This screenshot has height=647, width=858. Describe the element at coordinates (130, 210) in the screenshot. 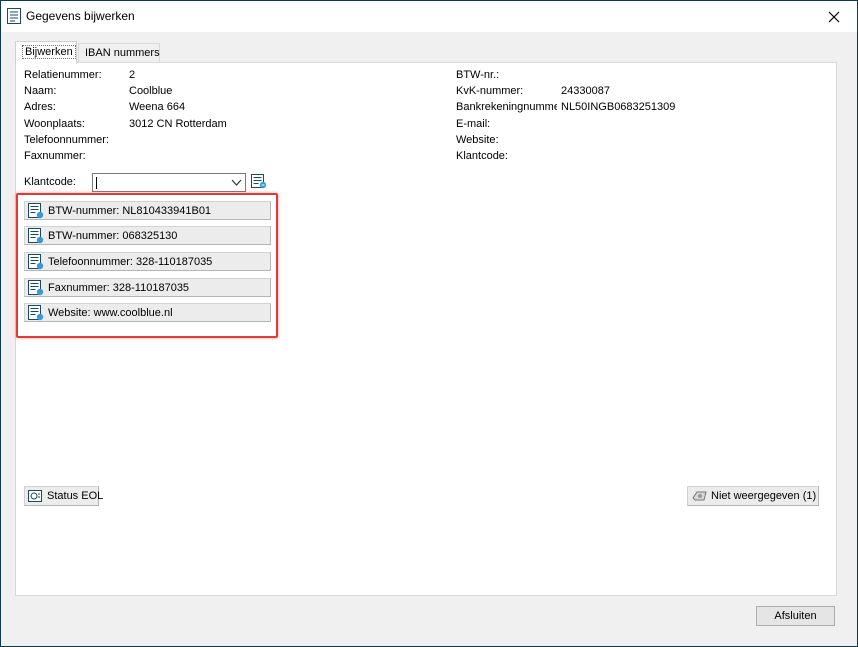

I see `suggestion-label: BTW-nummer: NL810433941B01` at that location.